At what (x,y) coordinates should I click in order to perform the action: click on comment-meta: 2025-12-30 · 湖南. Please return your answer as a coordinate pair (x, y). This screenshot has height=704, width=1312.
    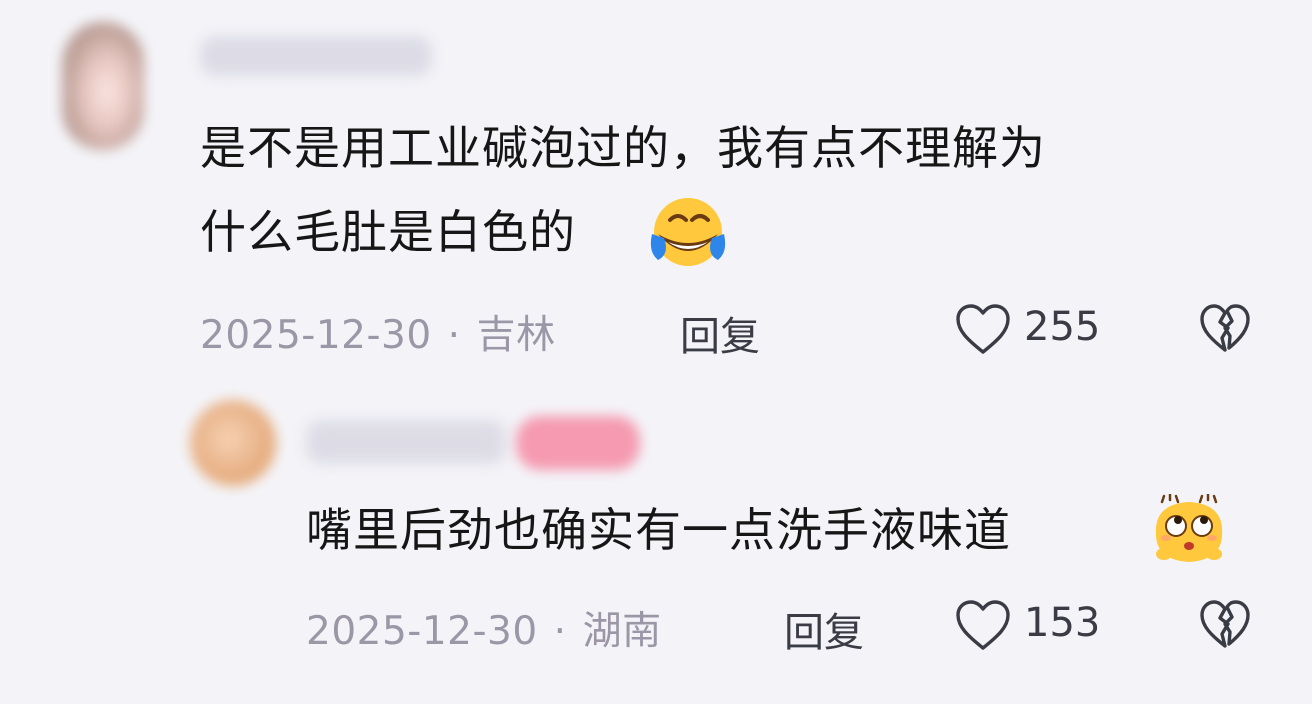
    Looking at the image, I should click on (484, 628).